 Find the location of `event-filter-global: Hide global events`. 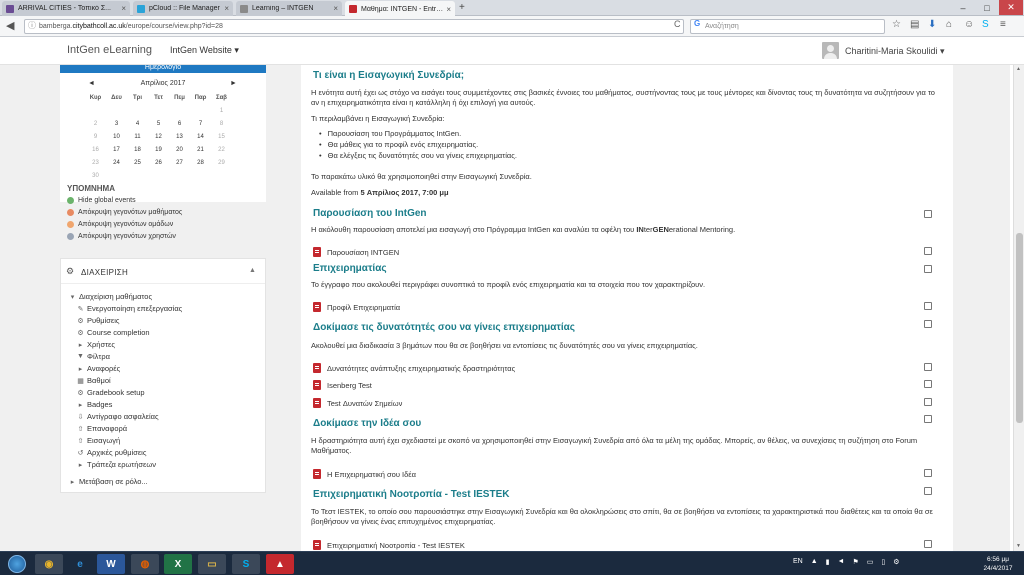

event-filter-global: Hide global events is located at coordinates (101, 200).